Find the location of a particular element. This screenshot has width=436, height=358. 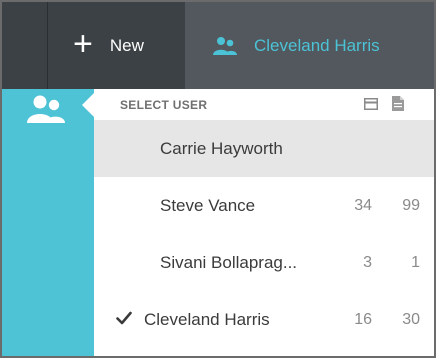

new-button-label: New is located at coordinates (126, 45).